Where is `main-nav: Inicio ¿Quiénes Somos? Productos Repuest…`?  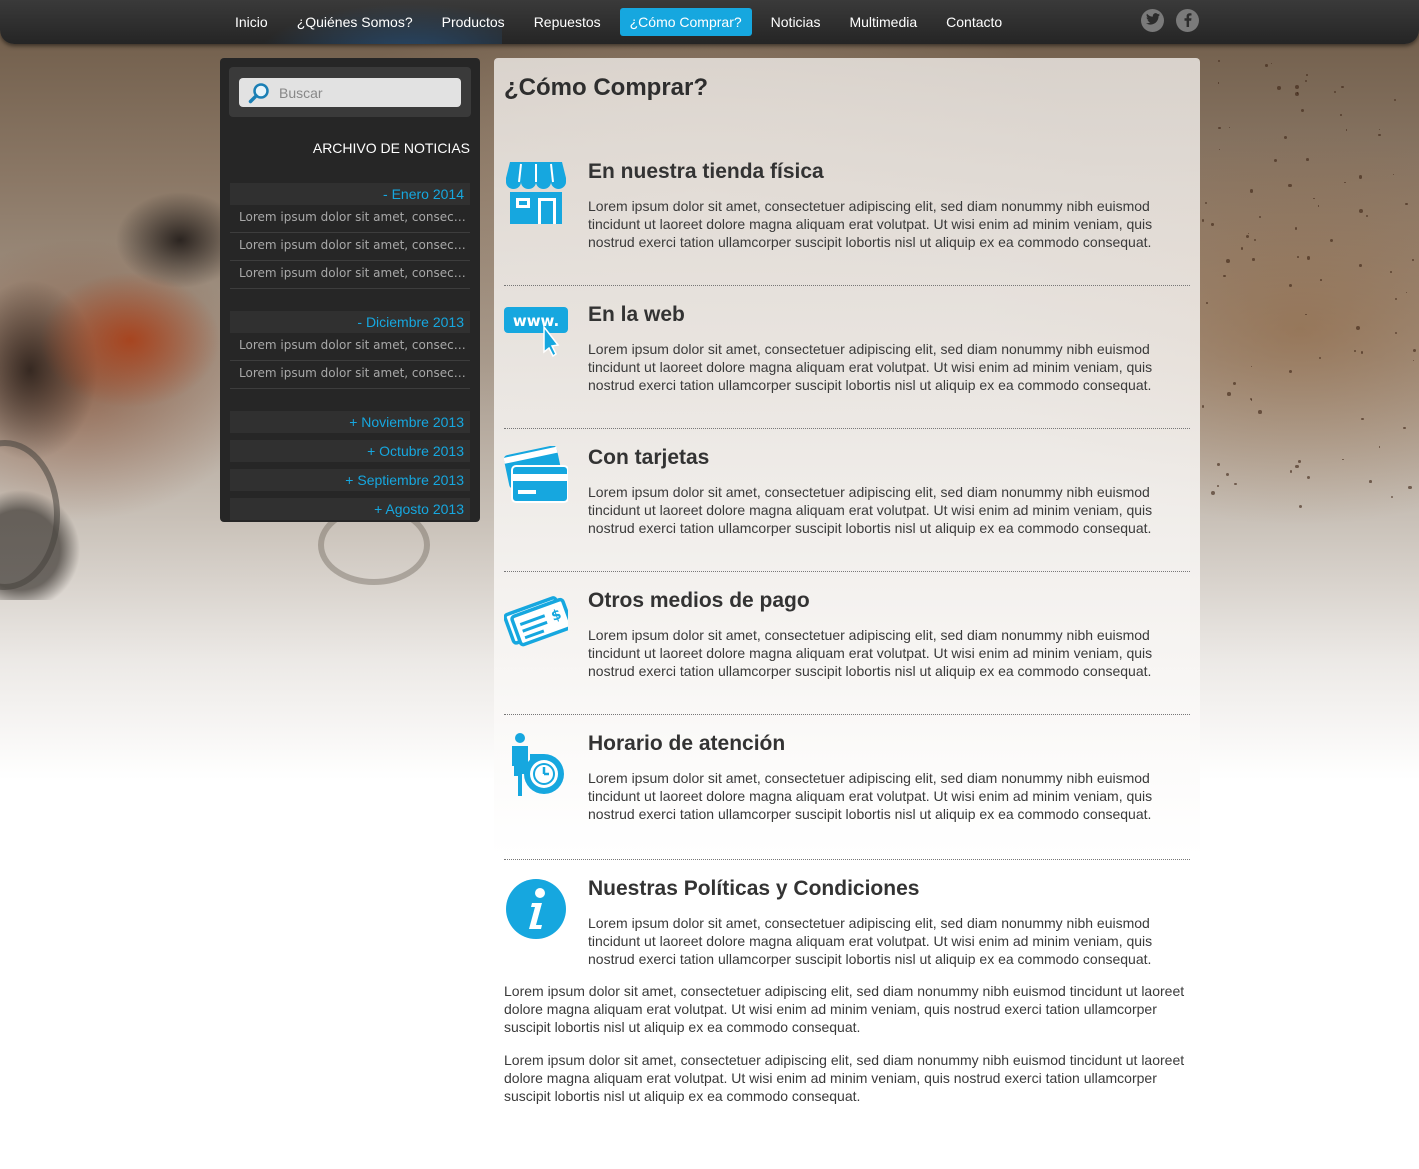
main-nav: Inicio ¿Quiénes Somos? Productos Repuest… is located at coordinates (623, 22).